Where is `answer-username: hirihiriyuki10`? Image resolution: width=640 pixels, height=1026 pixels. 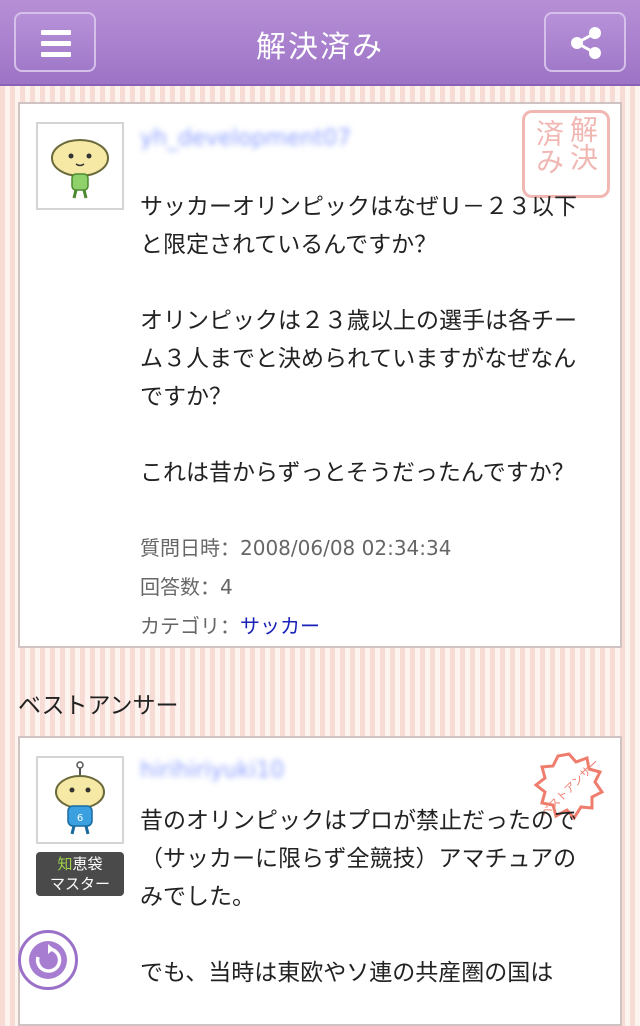 answer-username: hirihiriyuki10 is located at coordinates (212, 770).